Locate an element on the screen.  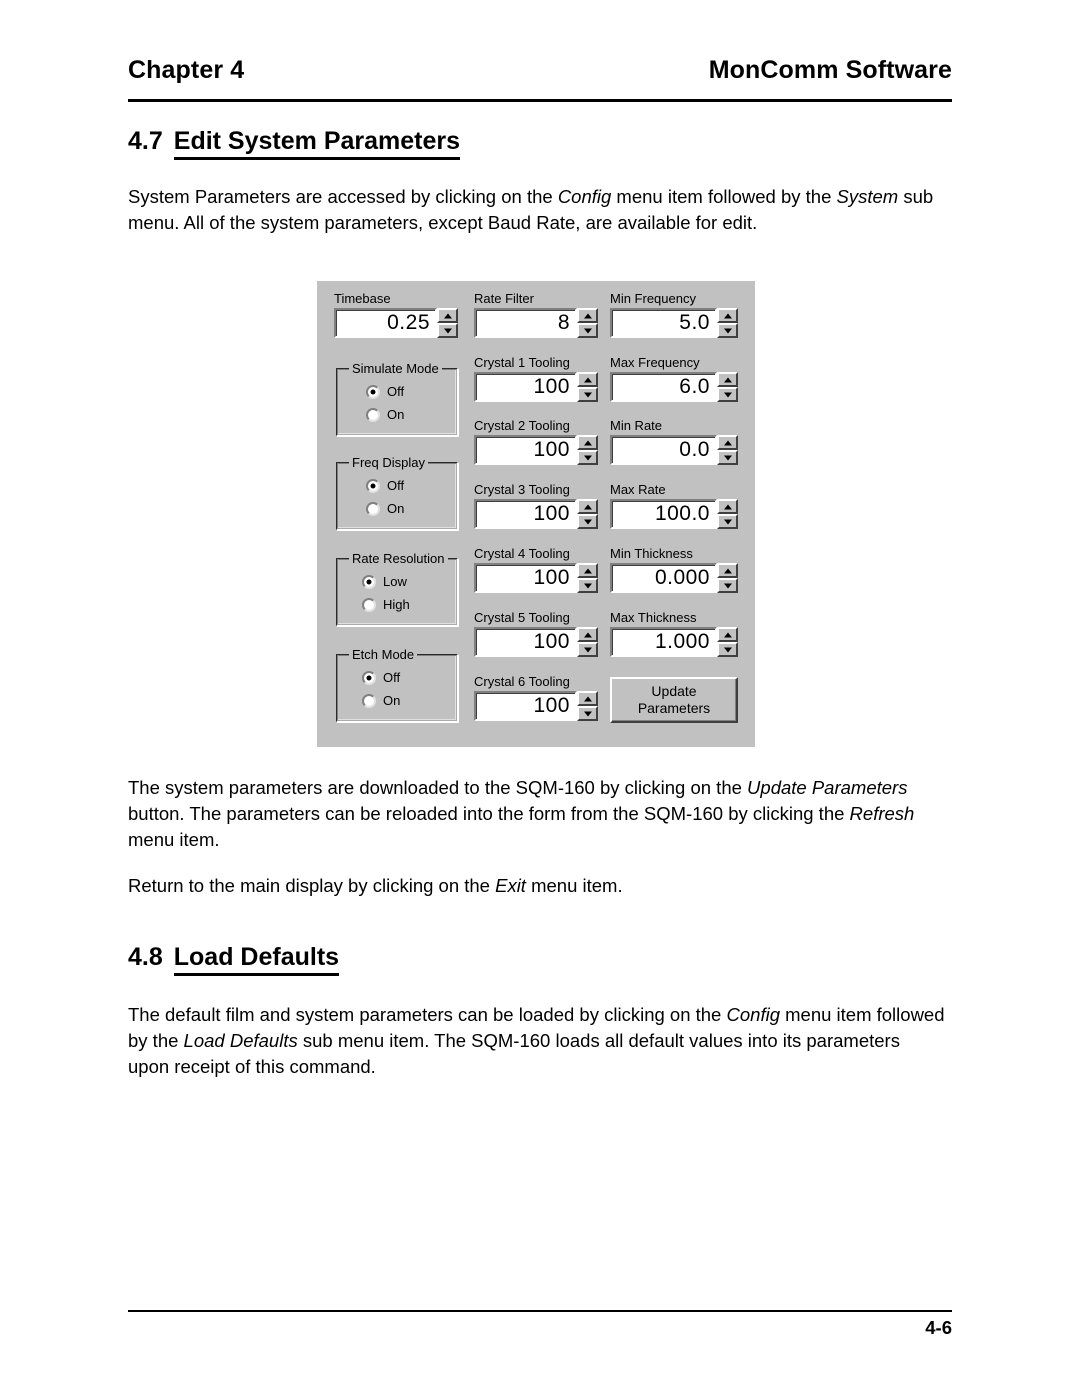
min-frequency-spin-down-icon is located at coordinates (727, 330).